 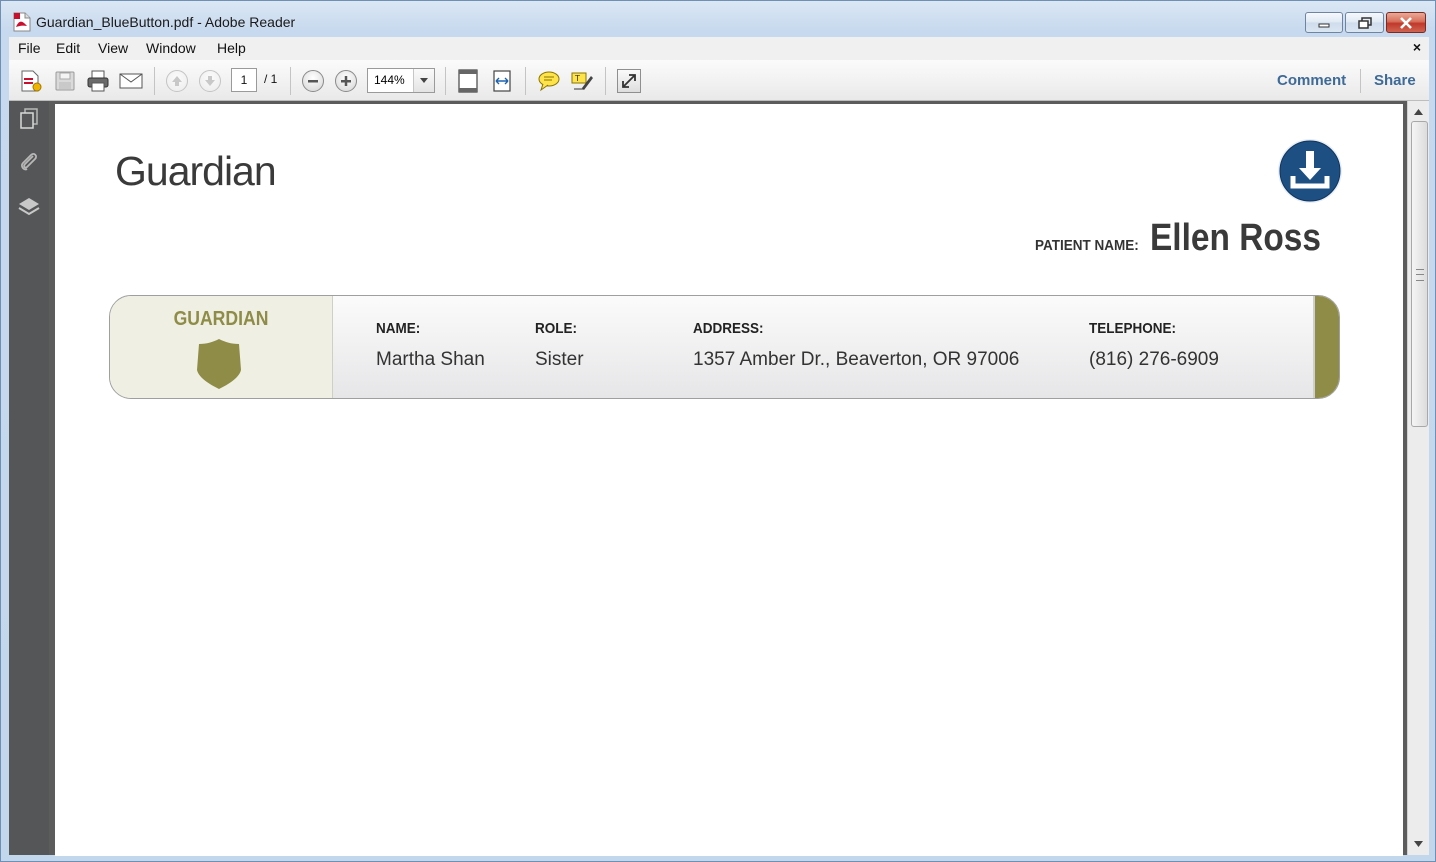 I want to click on envelope-icon, so click(x=131, y=81).